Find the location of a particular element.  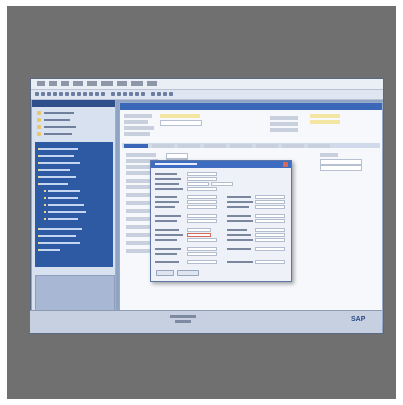

sap-logo: SAP is located at coordinates (358, 319).